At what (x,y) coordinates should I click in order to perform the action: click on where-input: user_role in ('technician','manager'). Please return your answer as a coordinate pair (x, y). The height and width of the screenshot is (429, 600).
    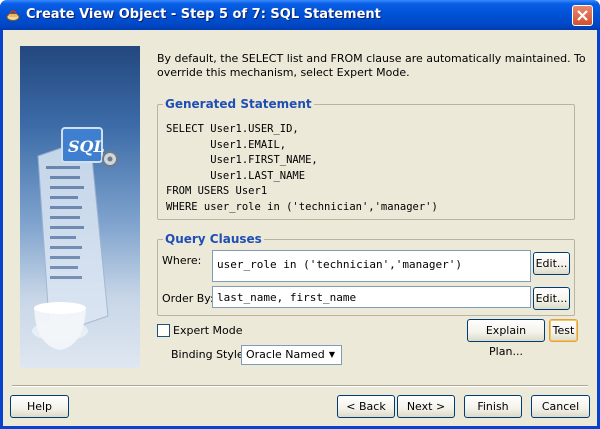
    Looking at the image, I should click on (371, 266).